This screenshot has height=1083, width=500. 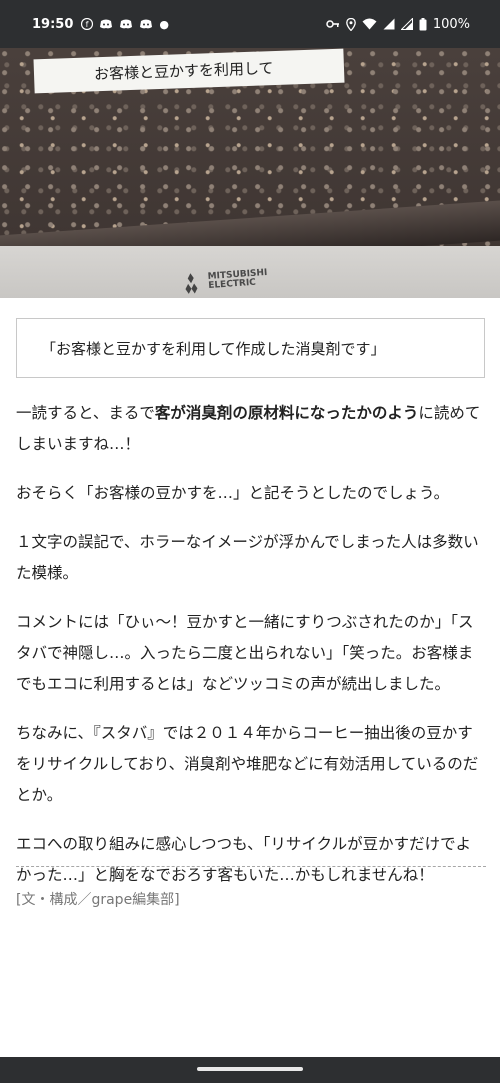 What do you see at coordinates (250, 24) in the screenshot?
I see `status-bar: 19:50 f ● 100%` at bounding box center [250, 24].